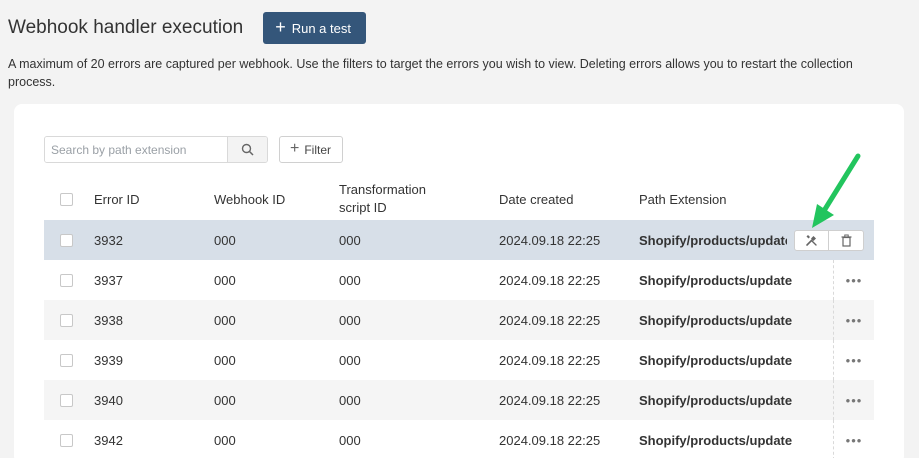 The width and height of the screenshot is (919, 458). I want to click on select-all-cell, so click(66, 199).